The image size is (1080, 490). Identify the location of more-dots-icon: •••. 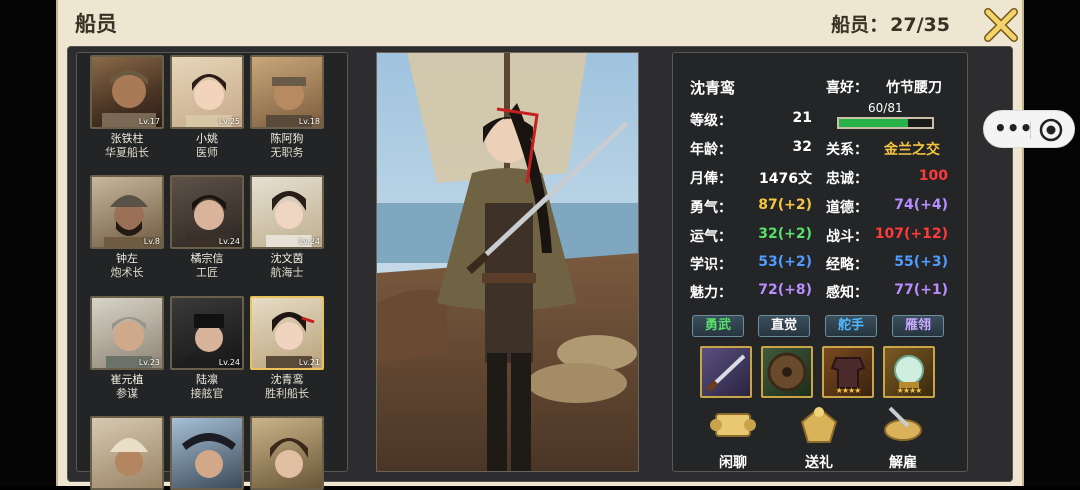
(1013, 128).